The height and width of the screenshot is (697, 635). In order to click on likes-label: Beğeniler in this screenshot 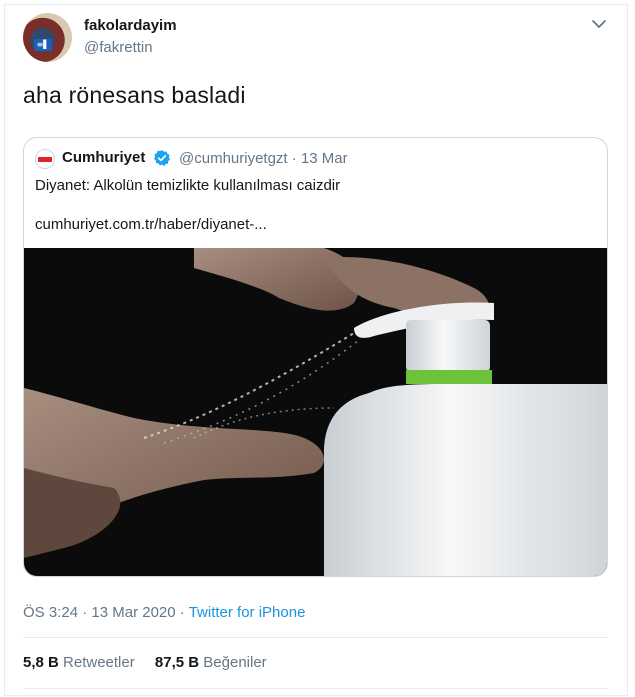, I will do `click(235, 662)`.